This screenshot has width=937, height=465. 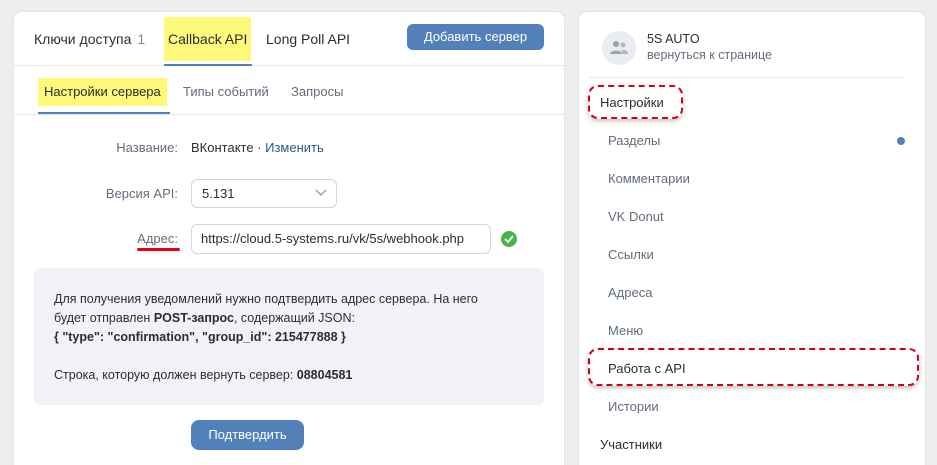 I want to click on tab-access-keys-count: 1, so click(x=141, y=39).